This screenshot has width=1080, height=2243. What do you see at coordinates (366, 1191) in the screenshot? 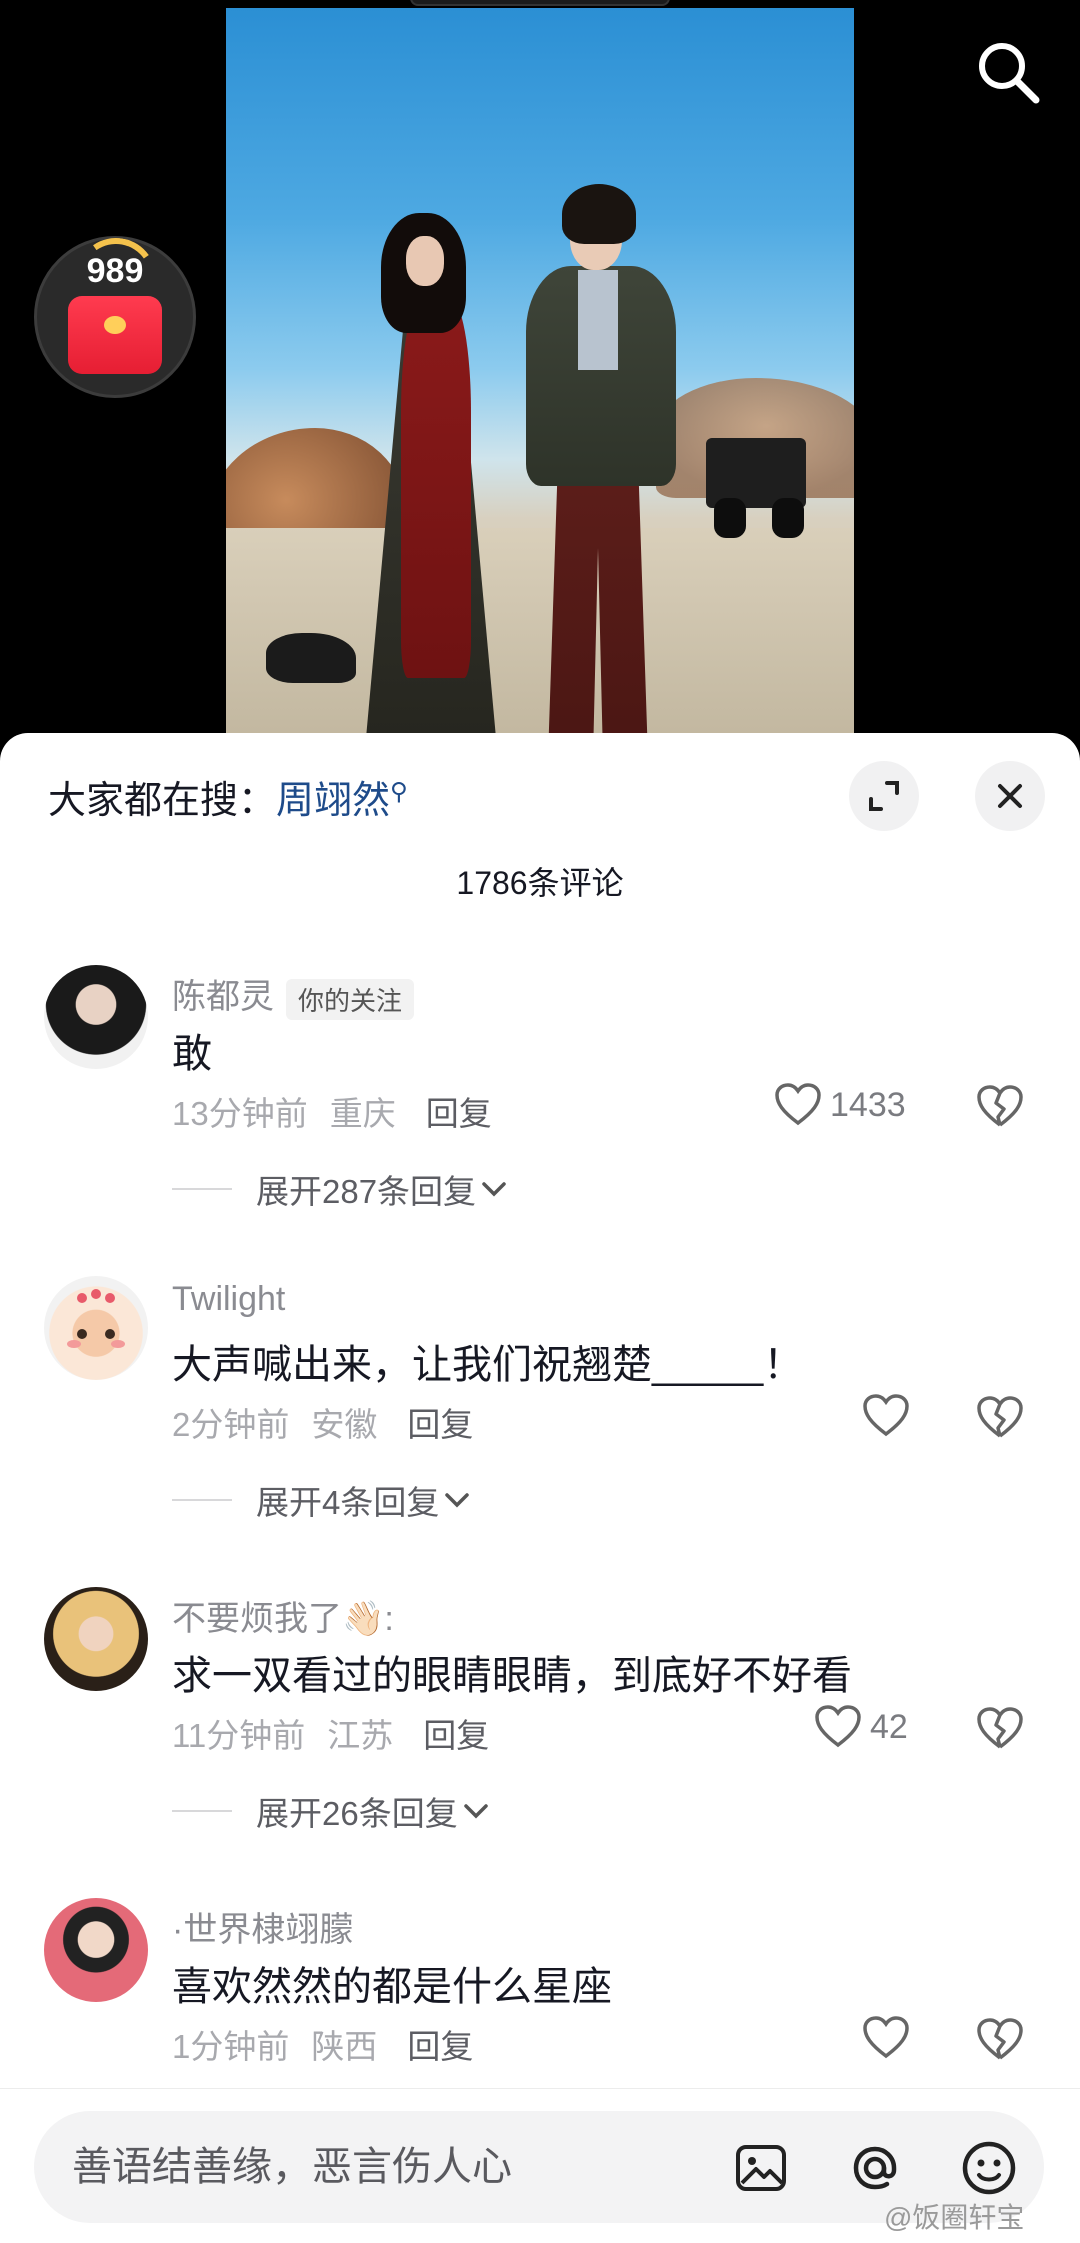
I see `expand-replies-label: 展开287条回复` at bounding box center [366, 1191].